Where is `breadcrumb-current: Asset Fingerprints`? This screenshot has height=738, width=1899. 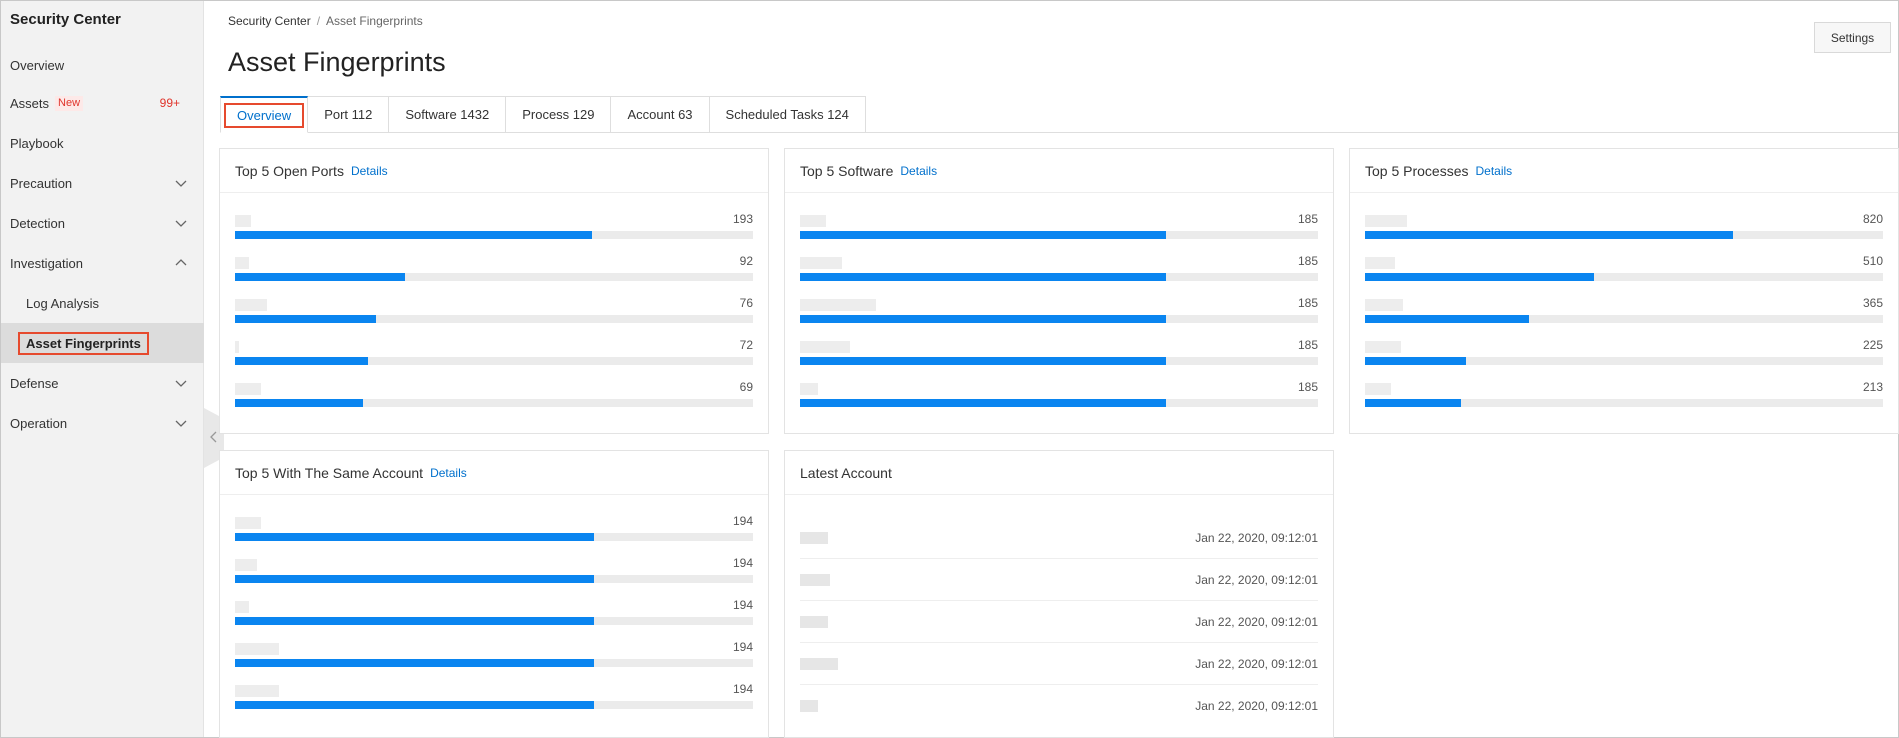
breadcrumb-current: Asset Fingerprints is located at coordinates (374, 21).